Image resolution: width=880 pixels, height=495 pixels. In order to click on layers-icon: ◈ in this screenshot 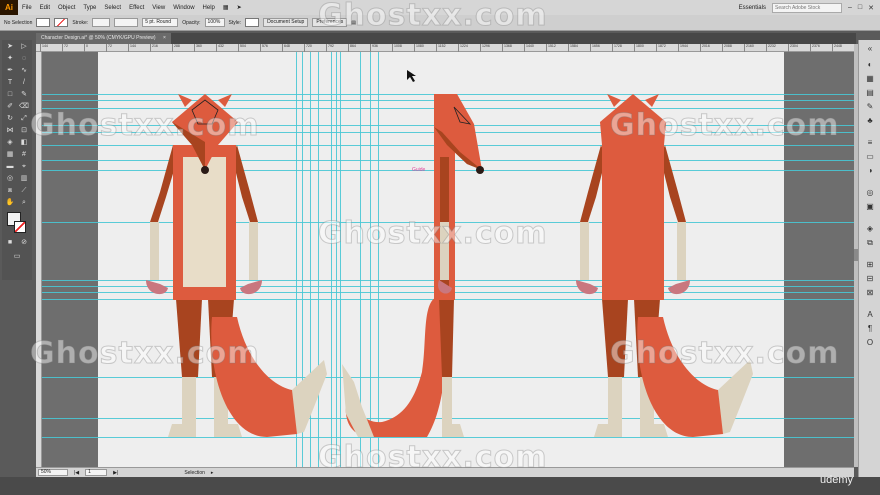, I will do `click(870, 229)`.